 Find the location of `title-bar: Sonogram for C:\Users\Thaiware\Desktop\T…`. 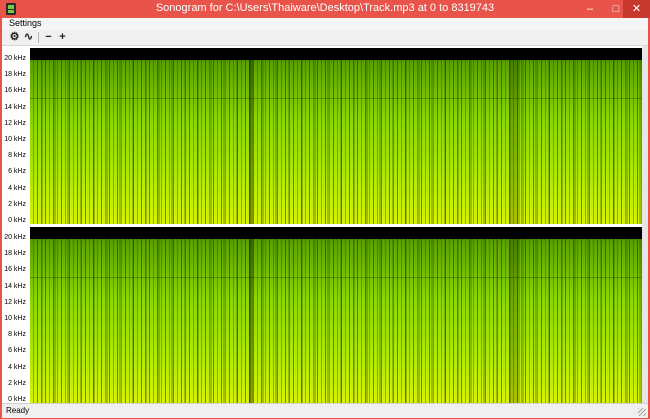

title-bar: Sonogram for C:\Users\Thaiware\Desktop\T… is located at coordinates (325, 9).